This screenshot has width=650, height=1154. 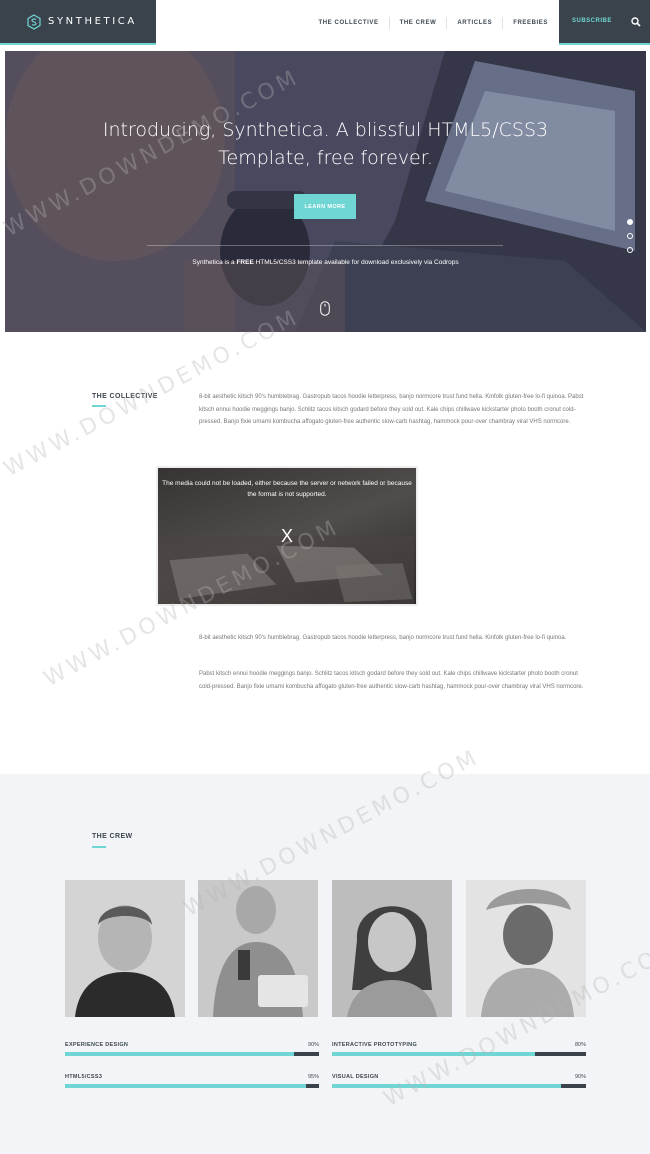 I want to click on learn-more-button: LEARN MORE, so click(x=325, y=206).